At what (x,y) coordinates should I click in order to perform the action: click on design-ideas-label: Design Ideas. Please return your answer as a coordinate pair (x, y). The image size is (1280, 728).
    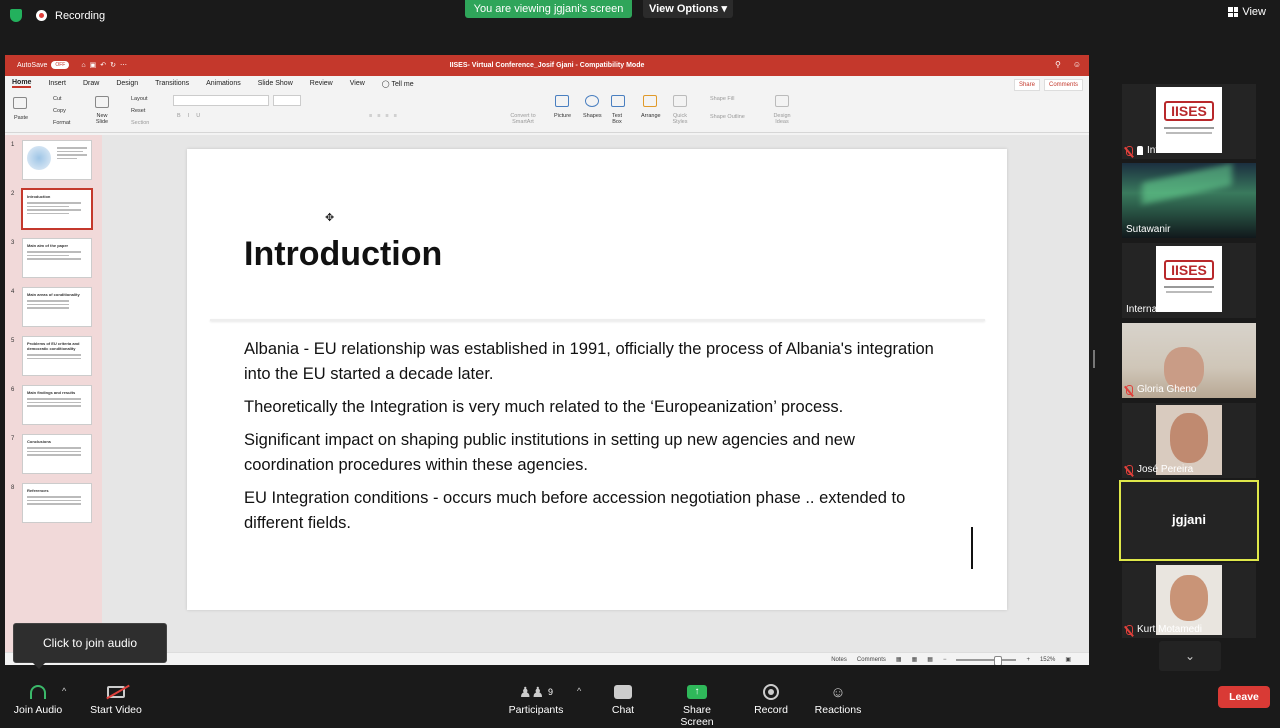
    Looking at the image, I should click on (782, 119).